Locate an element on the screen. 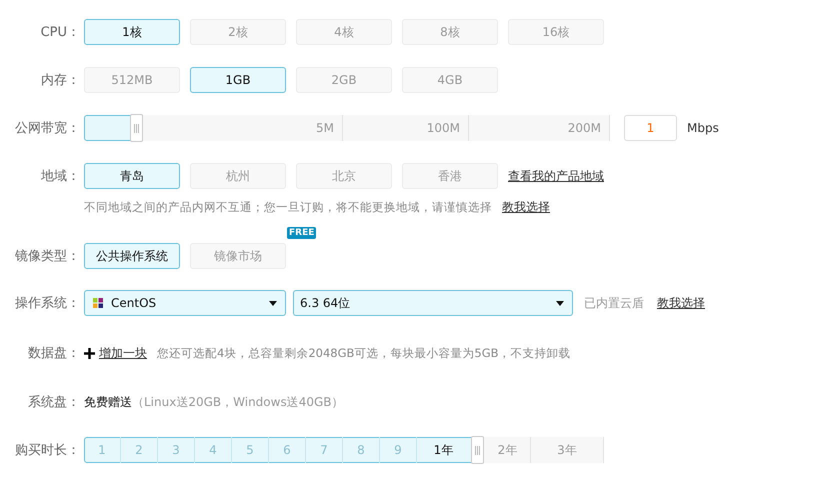  slider-mark: 100M is located at coordinates (406, 128).